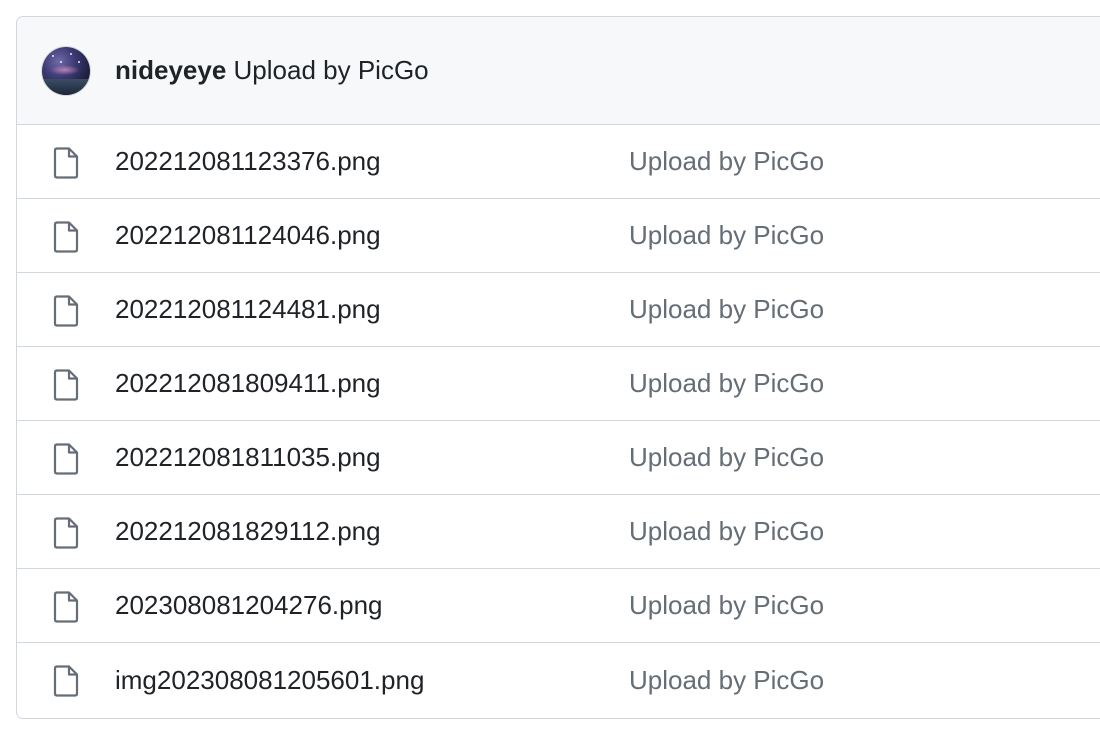 The image size is (1100, 740). What do you see at coordinates (248, 161) in the screenshot?
I see `file-name-link: 202212081123376.png` at bounding box center [248, 161].